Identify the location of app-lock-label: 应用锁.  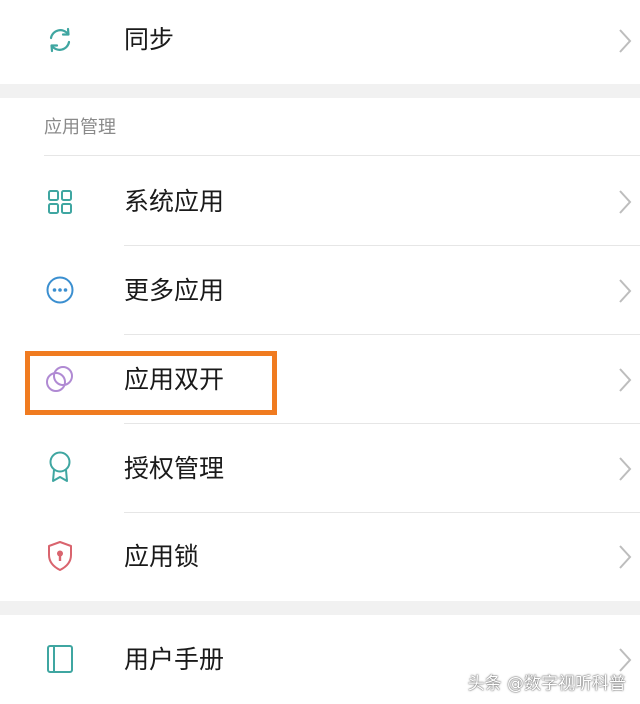
(162, 556).